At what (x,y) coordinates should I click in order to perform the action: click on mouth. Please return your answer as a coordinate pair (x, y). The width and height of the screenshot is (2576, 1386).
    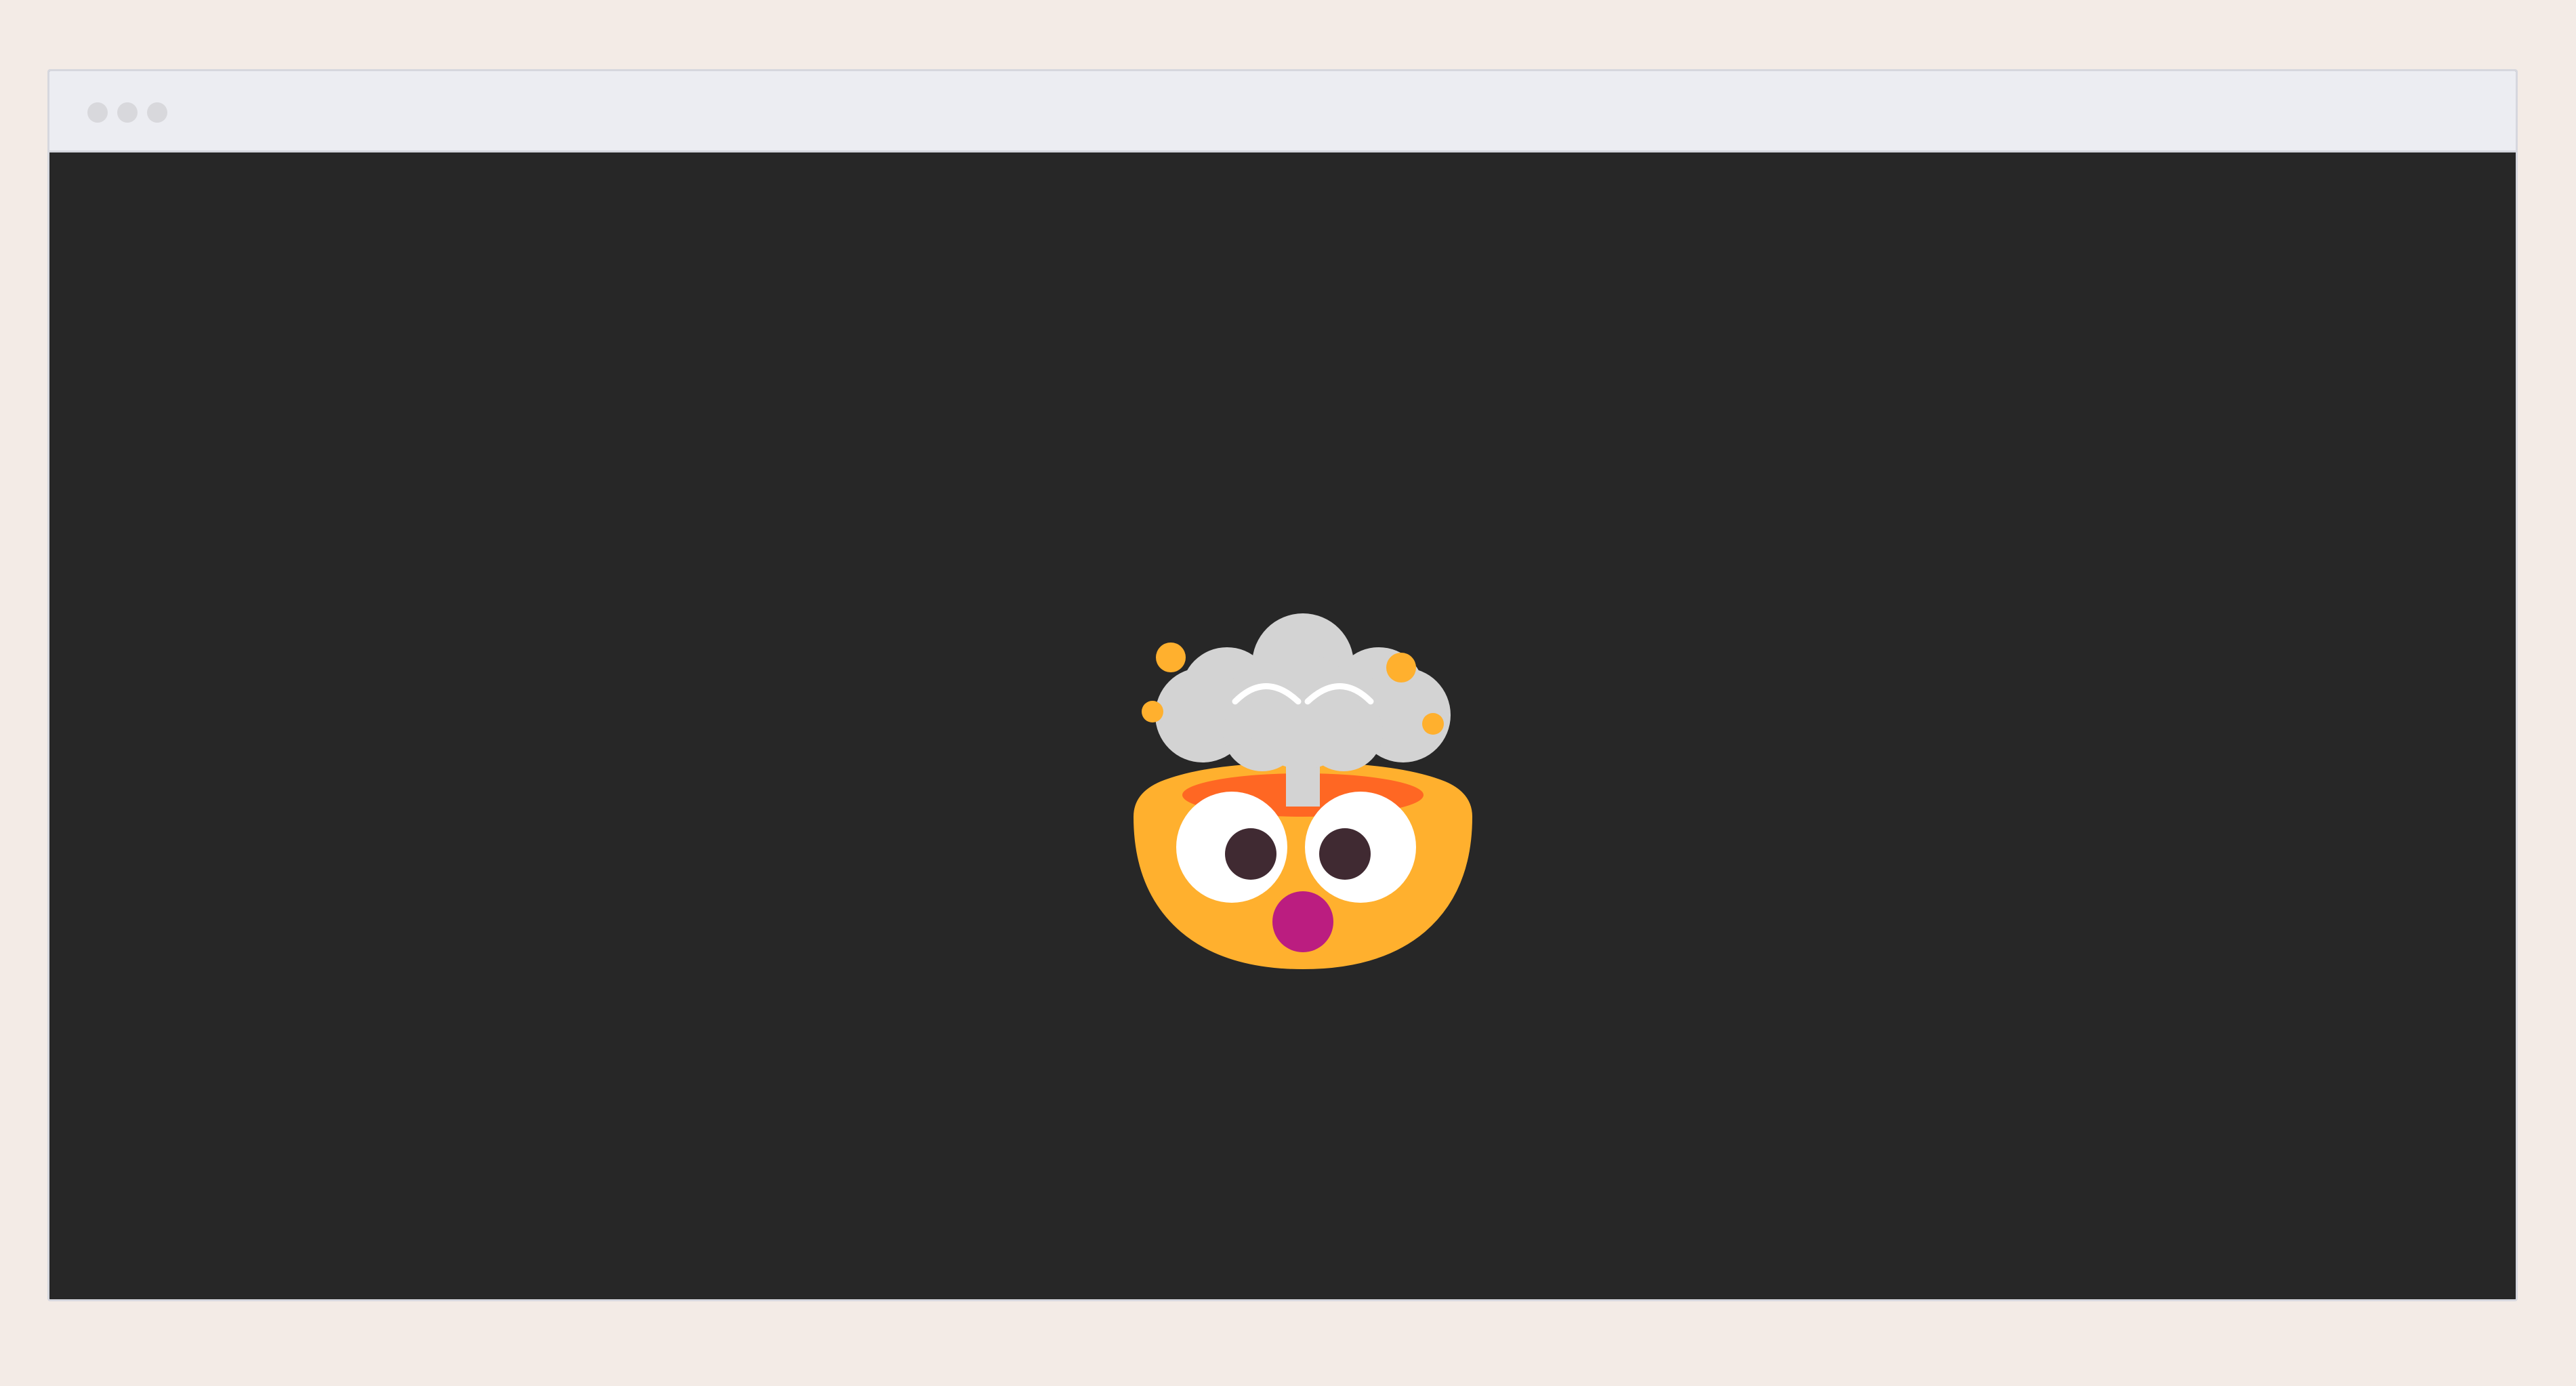
    Looking at the image, I should click on (1302, 921).